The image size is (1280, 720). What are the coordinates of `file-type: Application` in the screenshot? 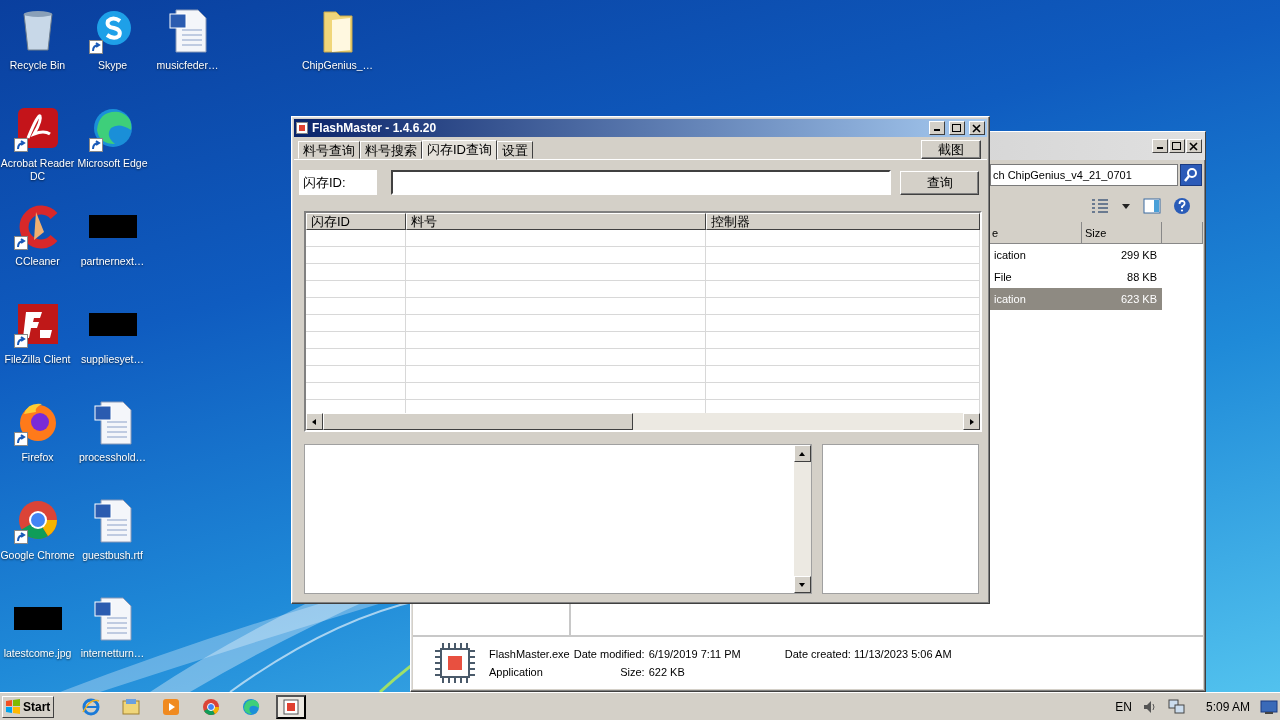 It's located at (516, 672).